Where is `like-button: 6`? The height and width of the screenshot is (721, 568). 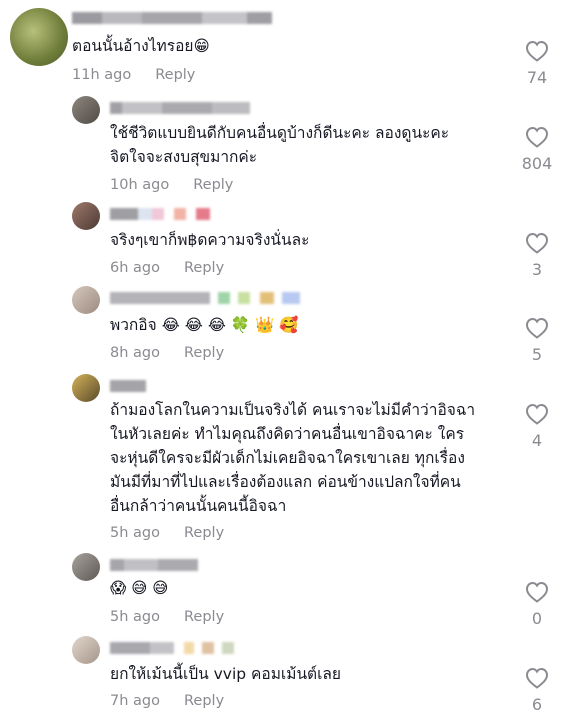
like-button: 6 is located at coordinates (537, 690).